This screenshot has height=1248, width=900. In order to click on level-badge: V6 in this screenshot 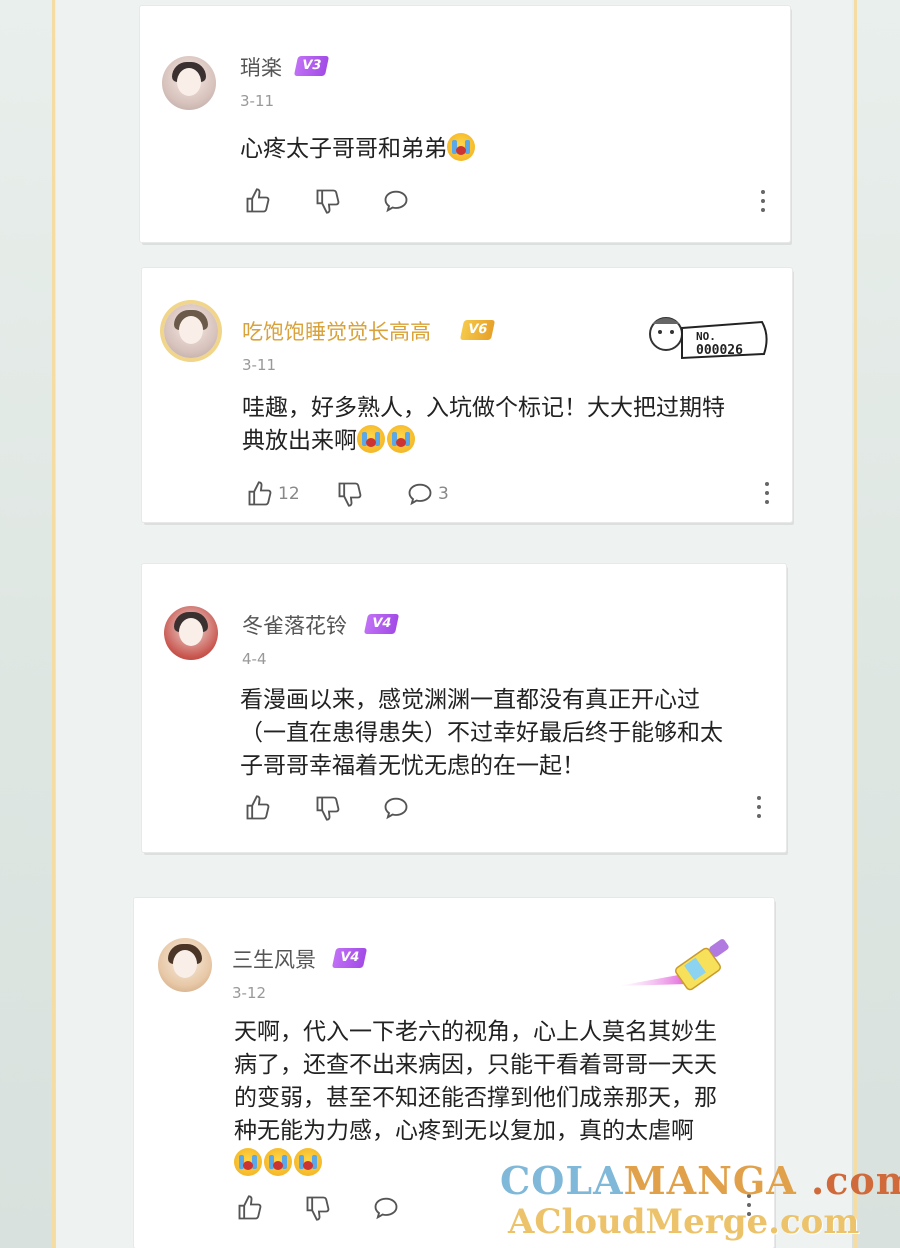, I will do `click(477, 330)`.